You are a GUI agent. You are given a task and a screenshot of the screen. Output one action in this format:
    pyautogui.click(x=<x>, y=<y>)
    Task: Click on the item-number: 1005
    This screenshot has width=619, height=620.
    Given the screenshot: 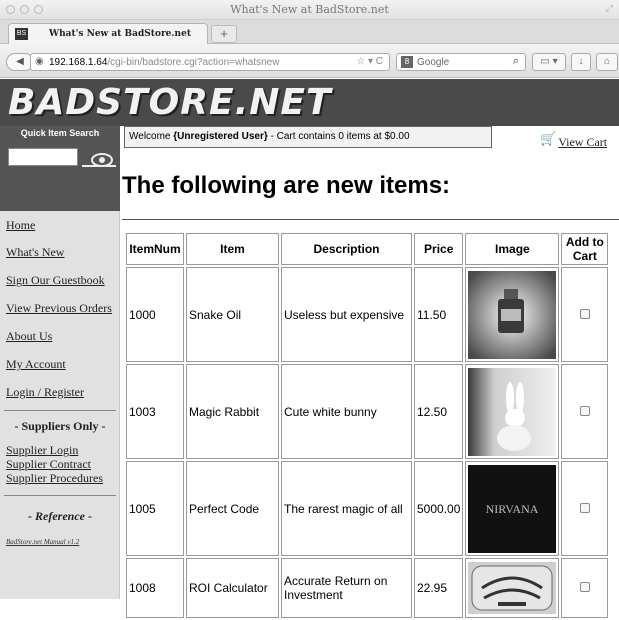 What is the action you would take?
    pyautogui.click(x=155, y=508)
    